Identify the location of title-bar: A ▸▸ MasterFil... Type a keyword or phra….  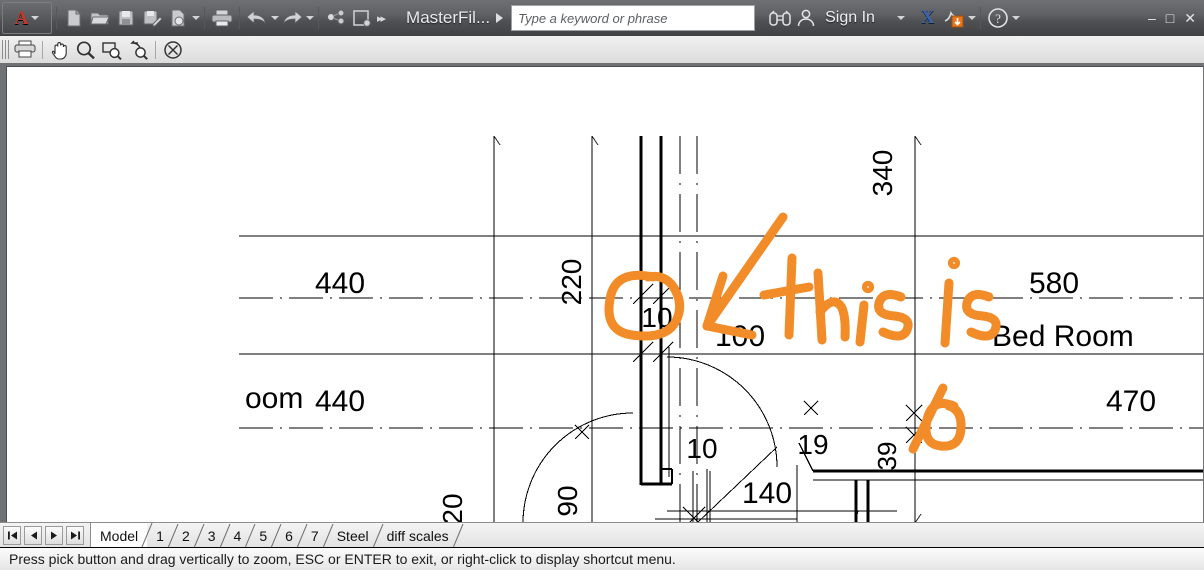
(602, 18).